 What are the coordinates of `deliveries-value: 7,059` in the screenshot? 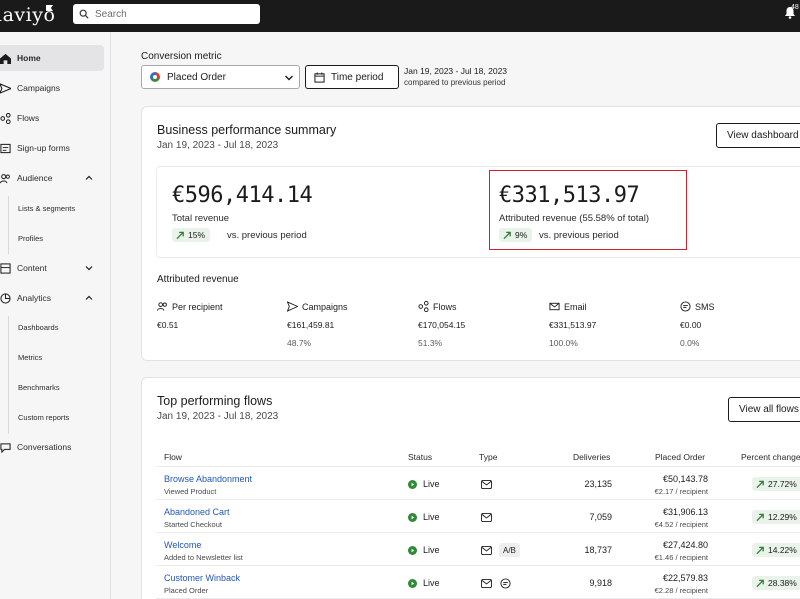 It's located at (600, 517).